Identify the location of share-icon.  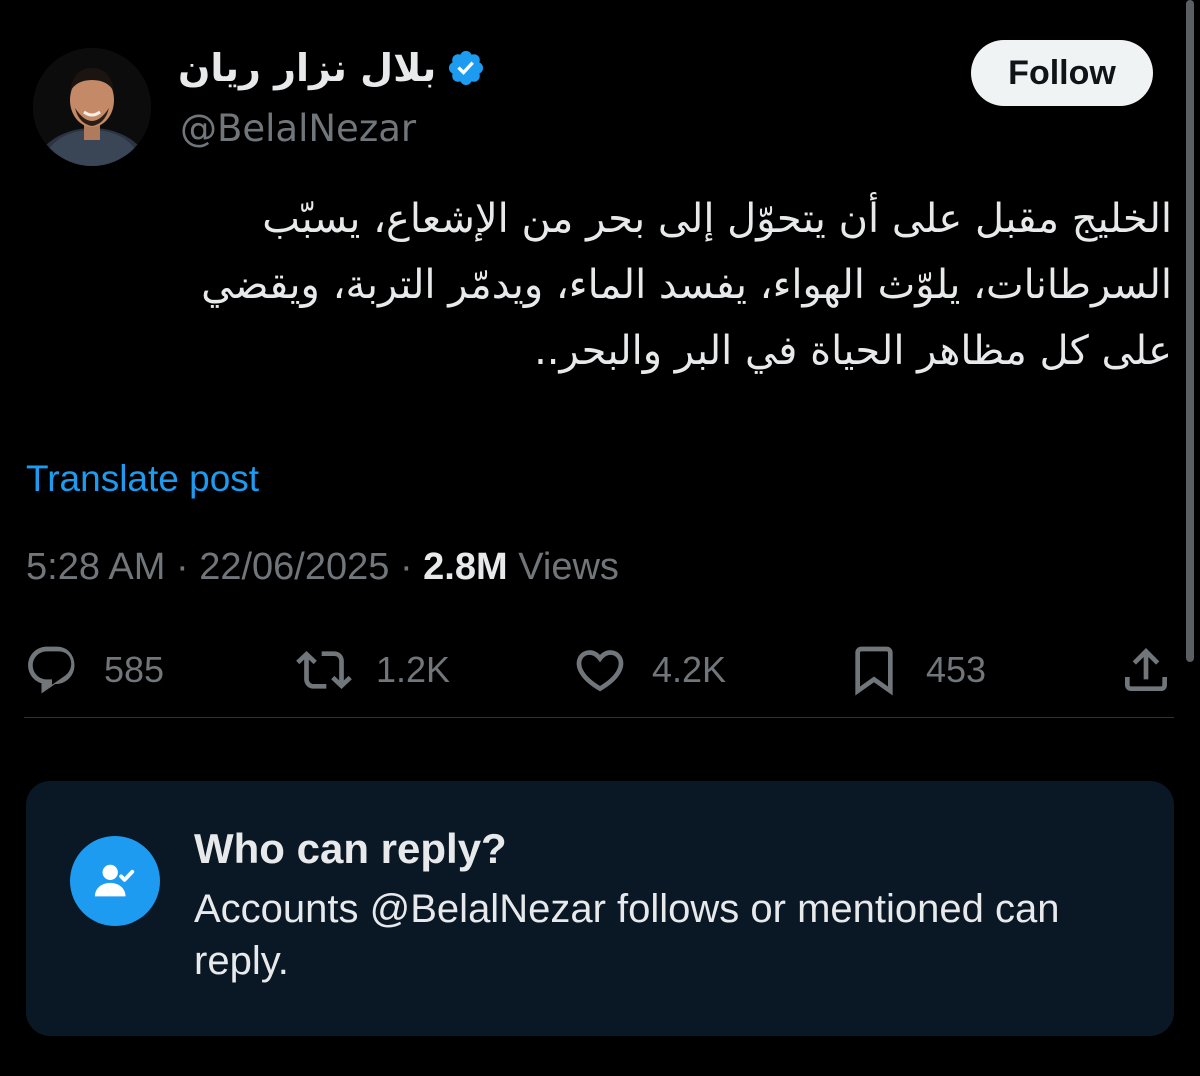
(1146, 669).